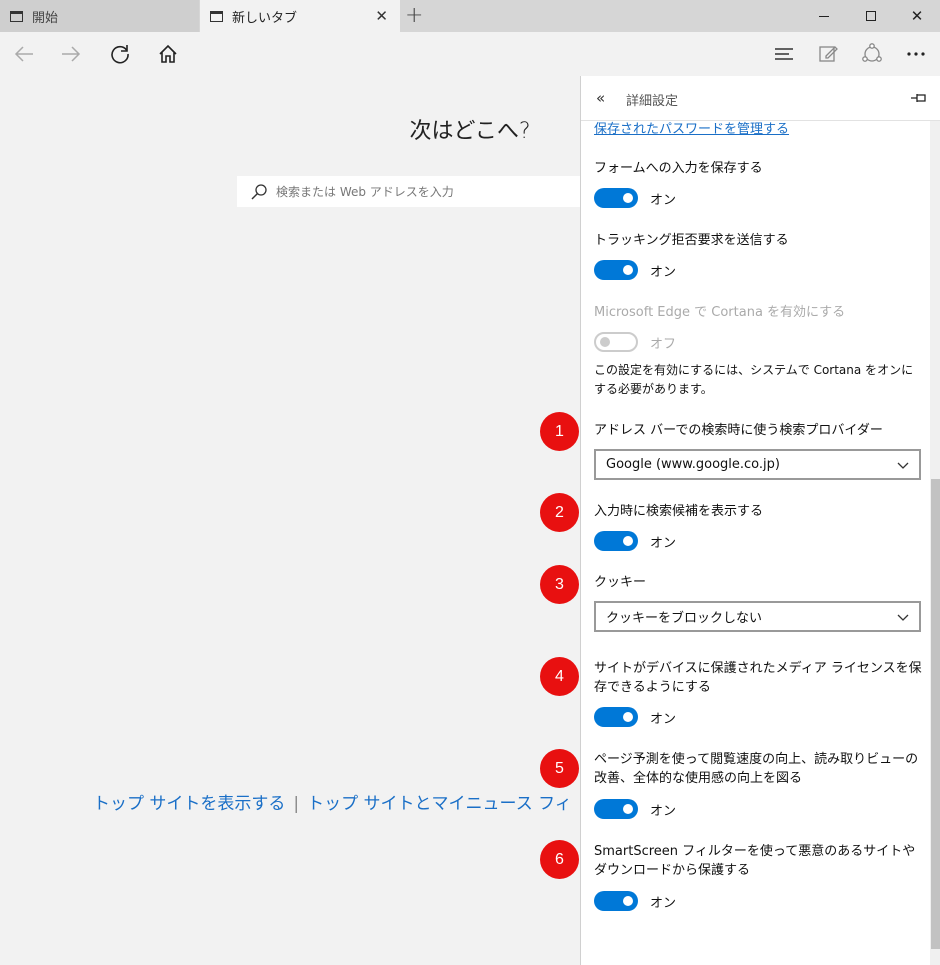 This screenshot has width=940, height=965. I want to click on tab-new-tab: 新しいタブ ✕, so click(300, 16).